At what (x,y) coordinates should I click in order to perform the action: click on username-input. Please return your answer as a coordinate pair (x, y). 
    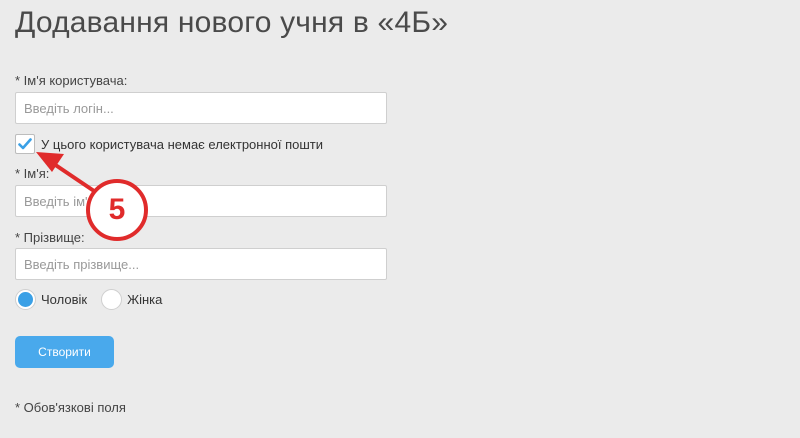
    Looking at the image, I should click on (201, 108).